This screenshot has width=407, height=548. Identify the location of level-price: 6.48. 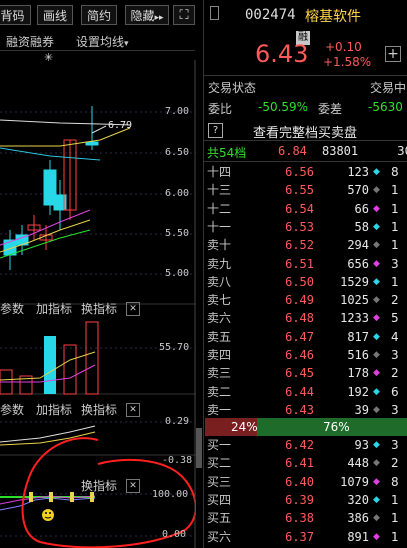
(299, 318).